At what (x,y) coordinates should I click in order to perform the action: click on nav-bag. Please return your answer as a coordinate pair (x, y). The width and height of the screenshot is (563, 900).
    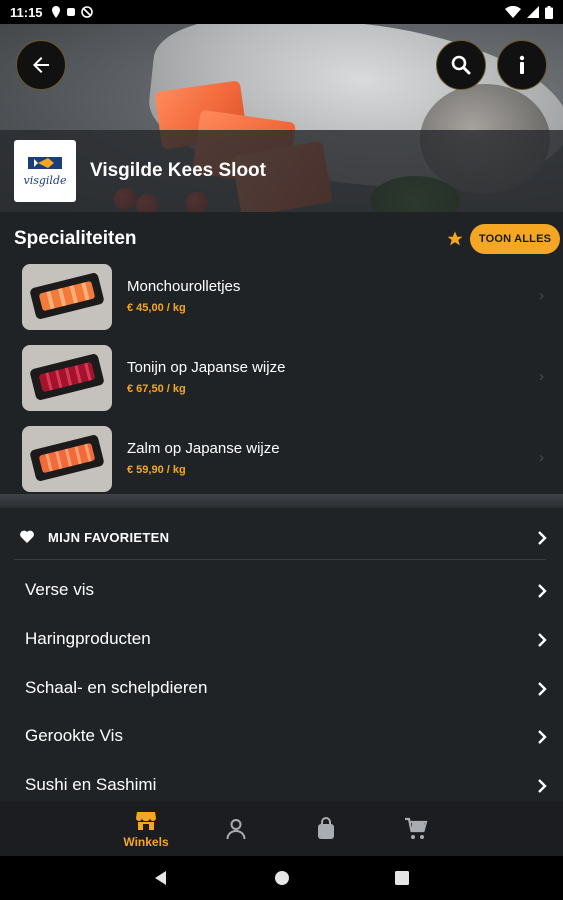
    Looking at the image, I should click on (326, 829).